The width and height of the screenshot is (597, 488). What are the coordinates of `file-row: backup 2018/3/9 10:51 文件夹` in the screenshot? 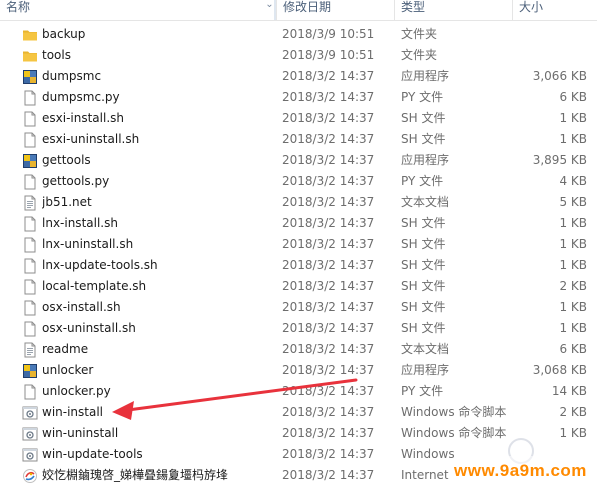 It's located at (298, 34).